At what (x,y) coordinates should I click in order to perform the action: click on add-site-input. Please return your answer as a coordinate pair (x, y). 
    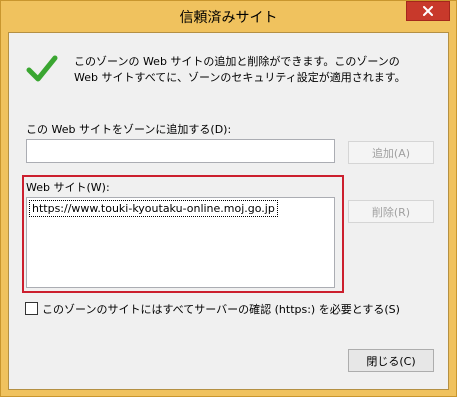
    Looking at the image, I should click on (180, 151).